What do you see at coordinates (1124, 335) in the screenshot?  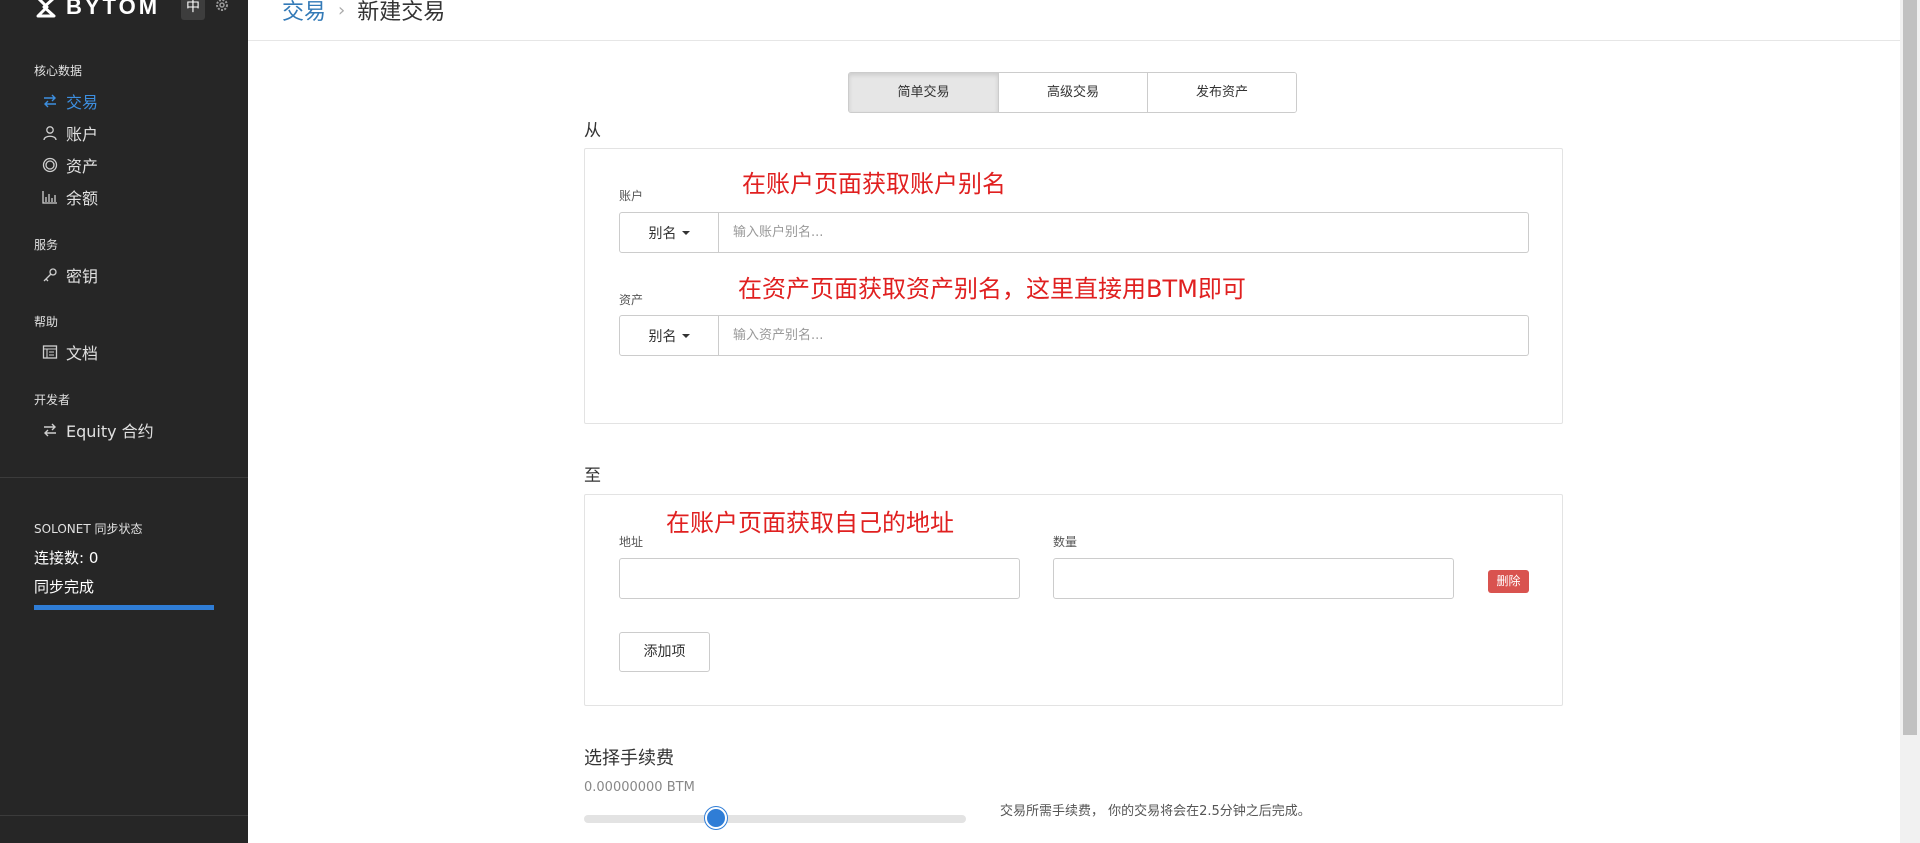 I see `asset-alias-input` at bounding box center [1124, 335].